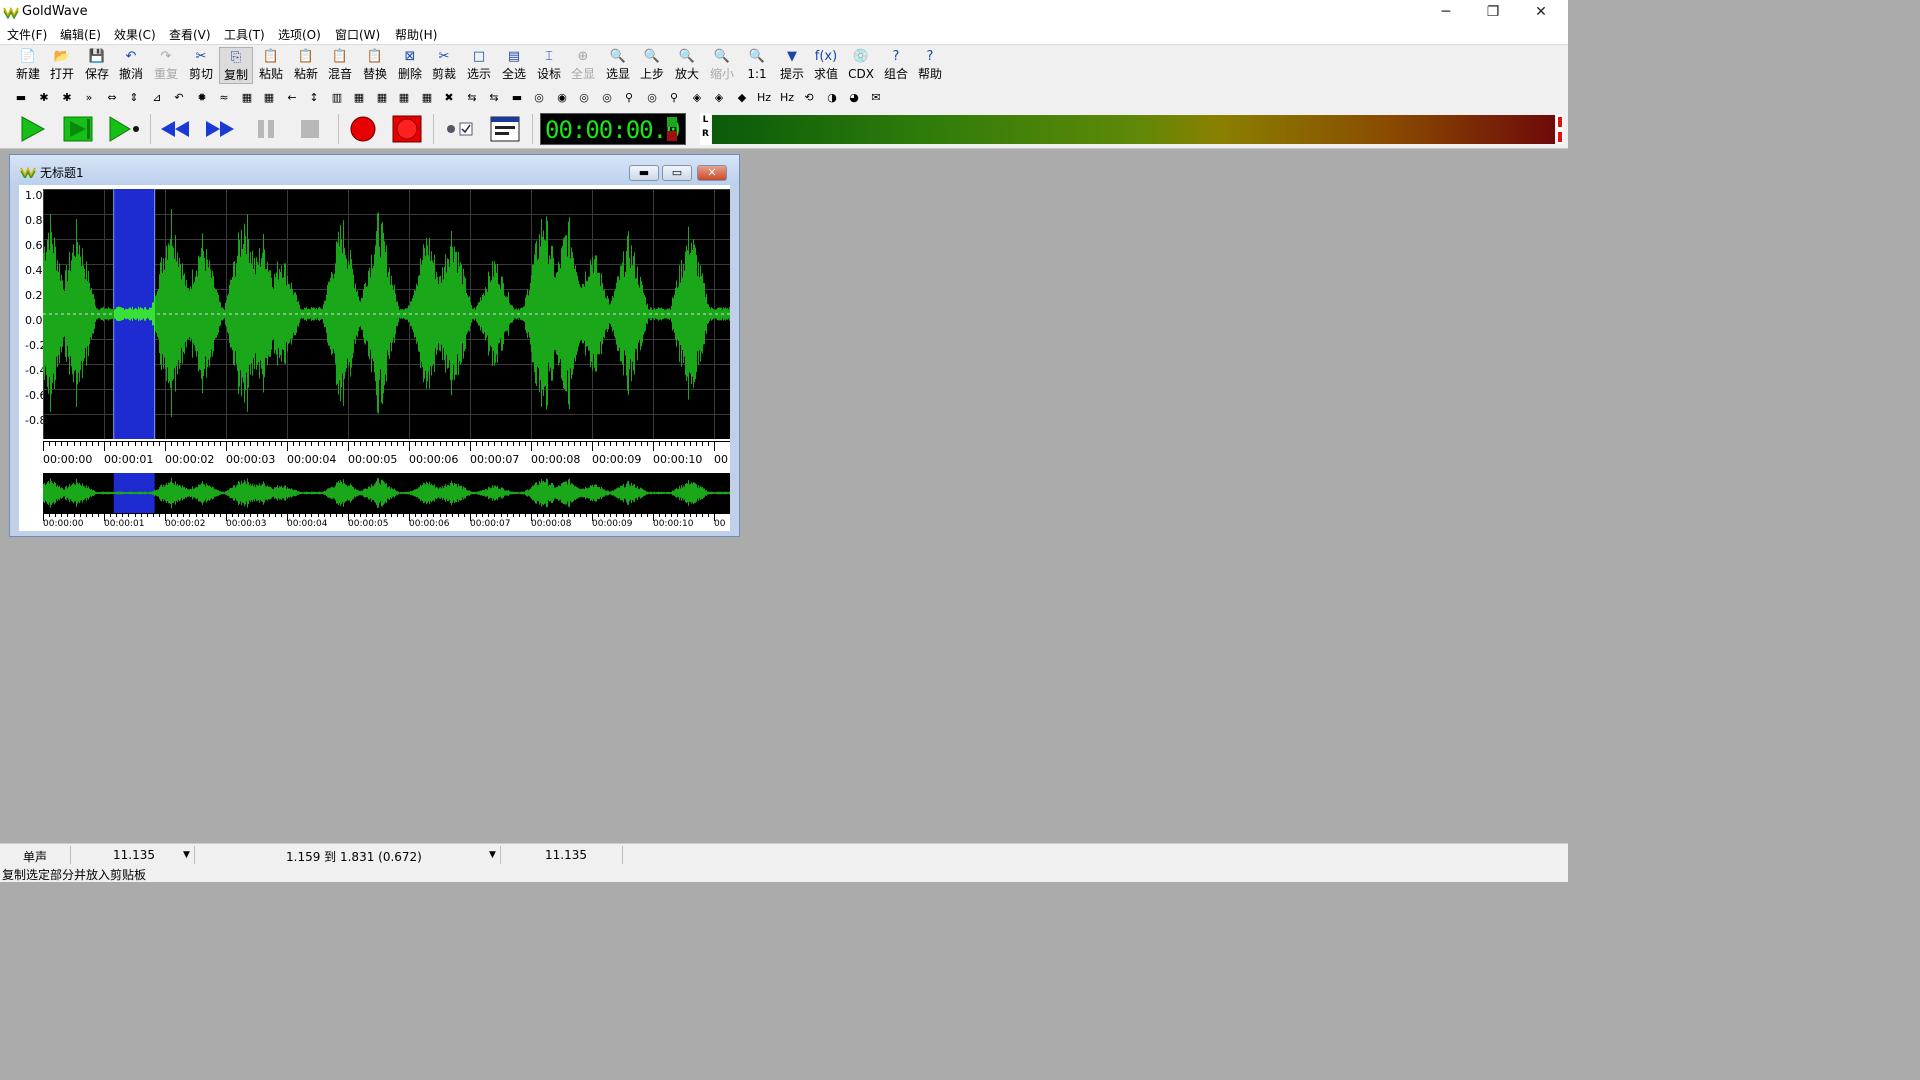 The width and height of the screenshot is (1920, 1080). Describe the element at coordinates (832, 98) in the screenshot. I see `effect-tool-icon: ◑` at that location.